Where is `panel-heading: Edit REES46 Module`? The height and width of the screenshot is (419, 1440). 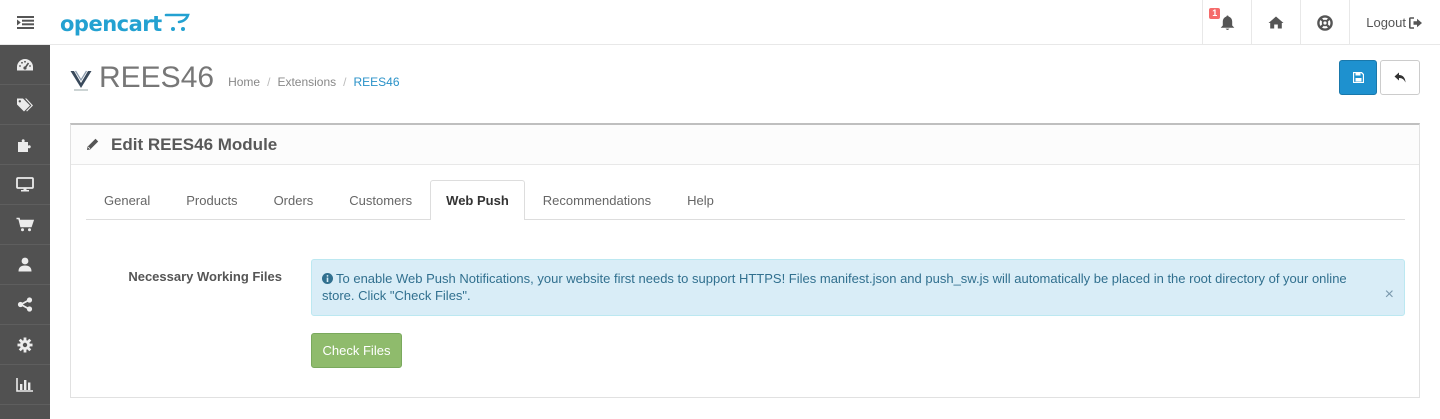 panel-heading: Edit REES46 Module is located at coordinates (745, 145).